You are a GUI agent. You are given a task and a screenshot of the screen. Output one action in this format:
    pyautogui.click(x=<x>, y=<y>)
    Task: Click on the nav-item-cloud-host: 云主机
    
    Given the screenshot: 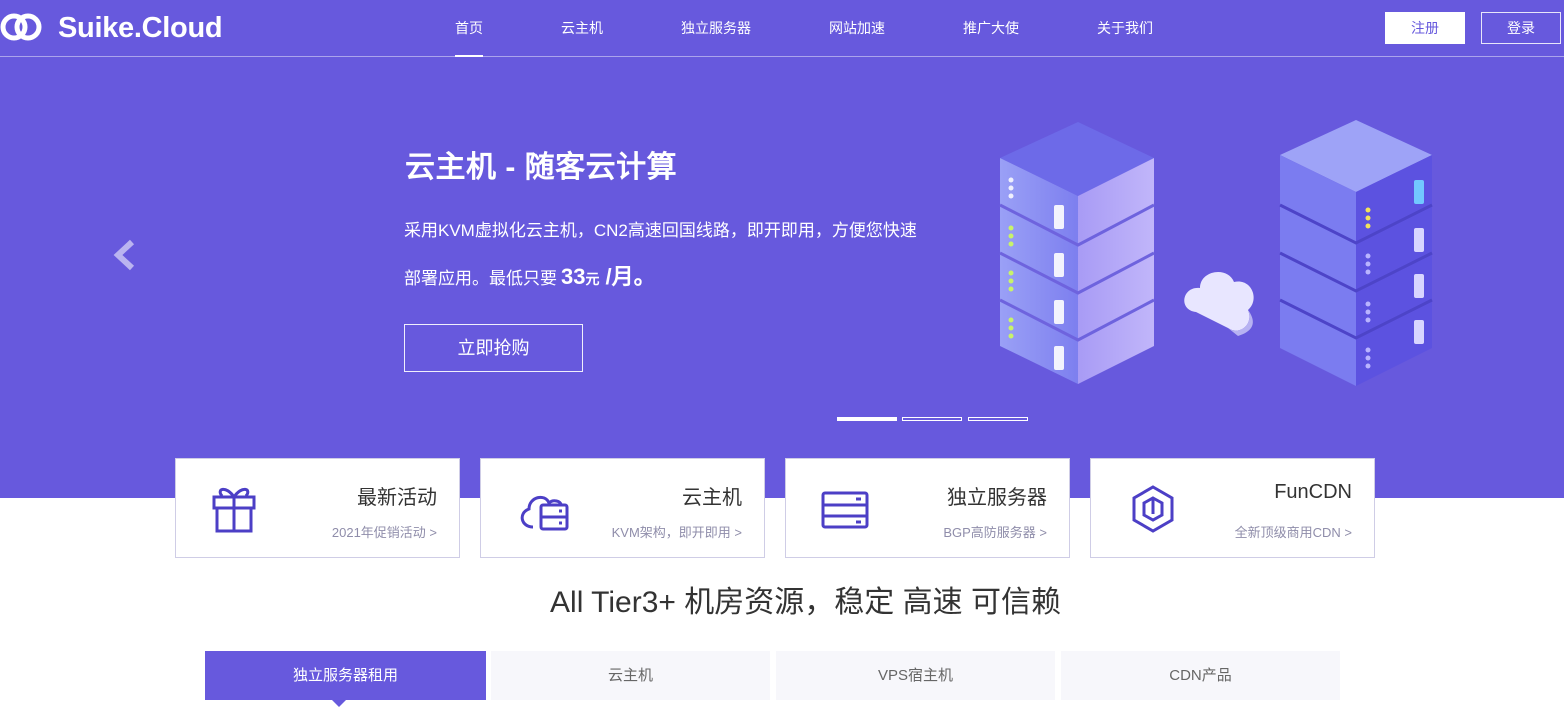 What is the action you would take?
    pyautogui.click(x=582, y=28)
    